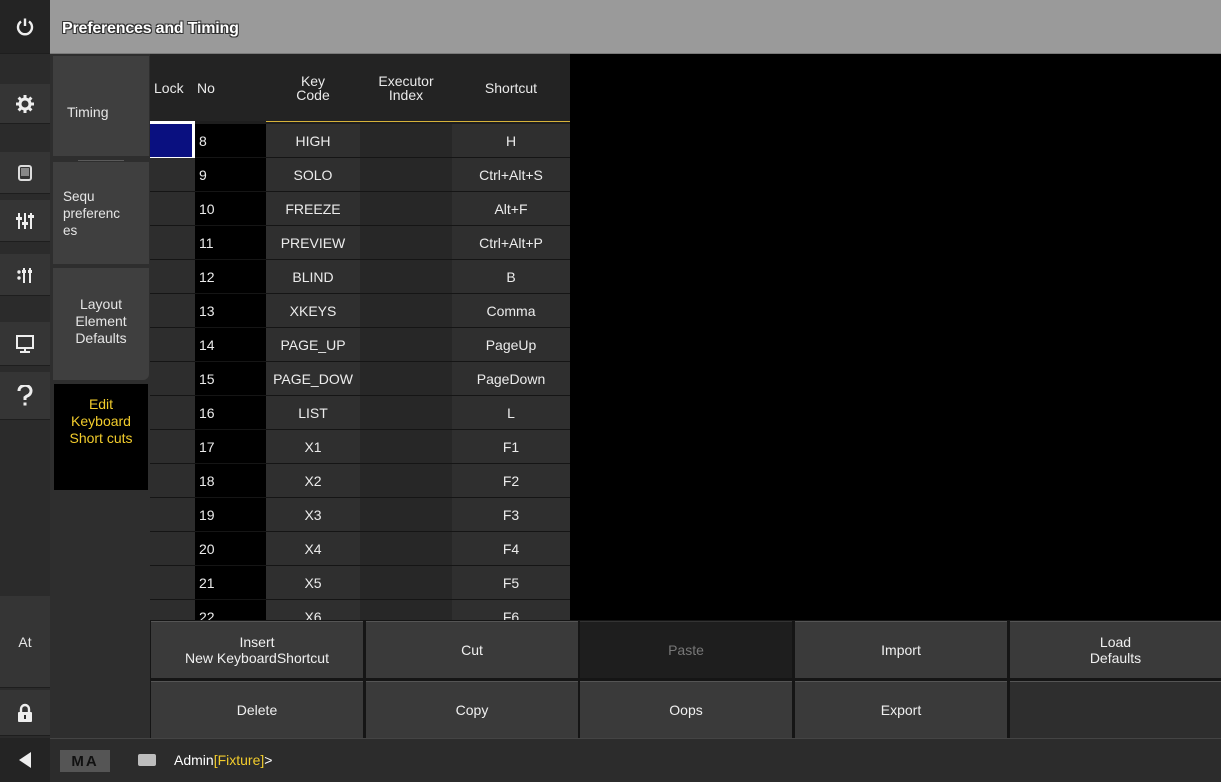  I want to click on shortcut-cell: F6, so click(511, 610).